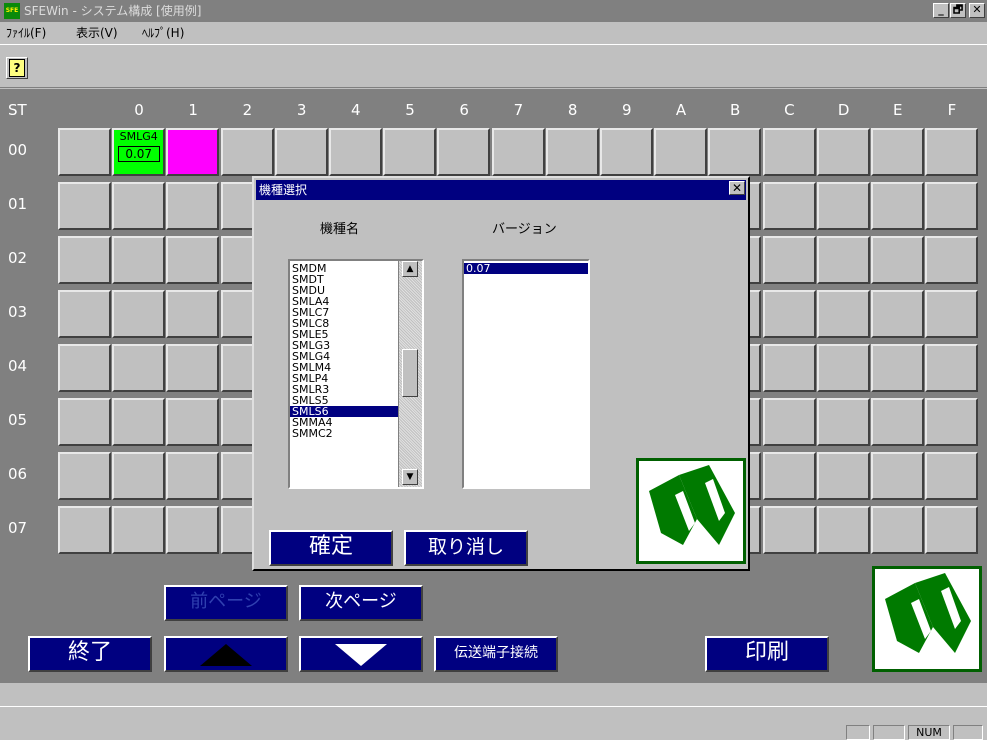  Describe the element at coordinates (226, 603) in the screenshot. I see `prev-page-button: 前ページ` at that location.